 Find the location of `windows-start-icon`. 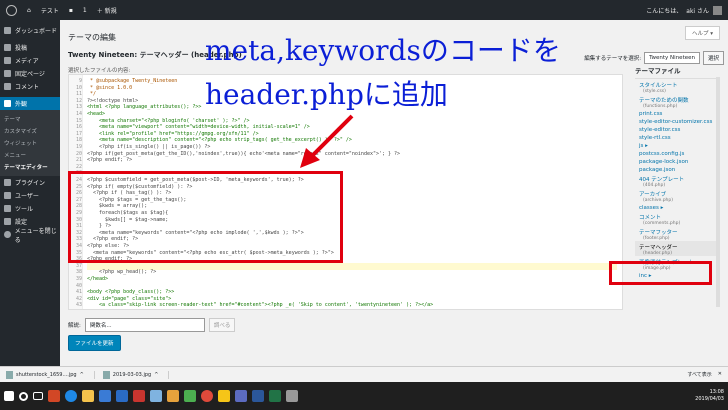

windows-start-icon is located at coordinates (9, 396).